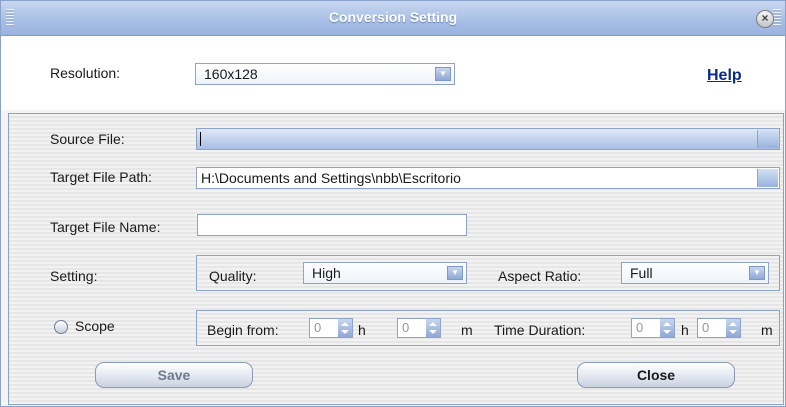  I want to click on text-caret, so click(200, 139).